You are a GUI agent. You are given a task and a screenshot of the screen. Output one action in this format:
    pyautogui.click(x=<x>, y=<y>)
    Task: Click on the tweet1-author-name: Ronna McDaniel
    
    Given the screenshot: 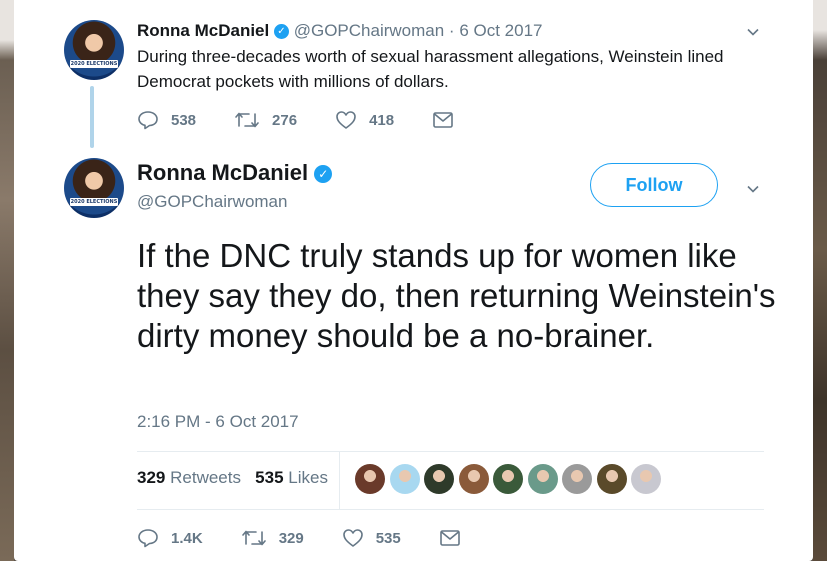 What is the action you would take?
    pyautogui.click(x=203, y=30)
    